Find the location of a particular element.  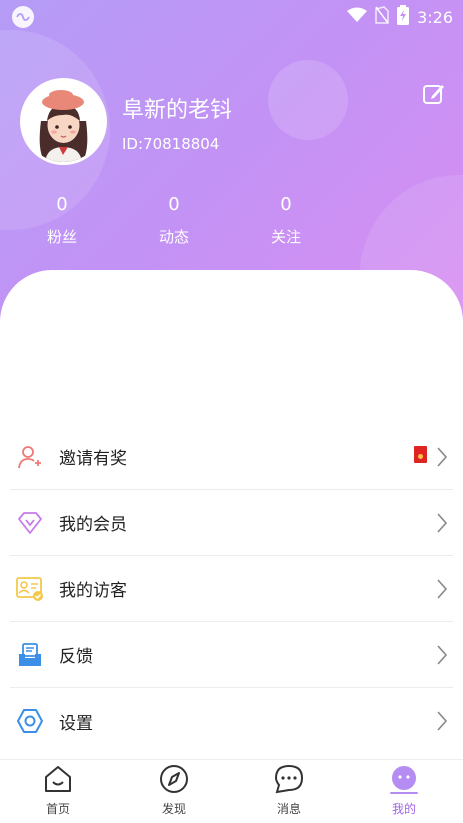

active-tab-indicator is located at coordinates (404, 793).